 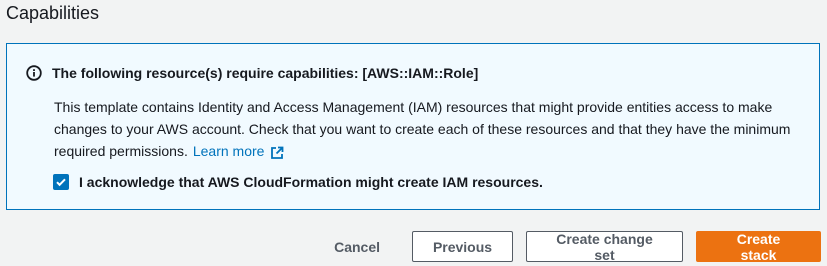 What do you see at coordinates (53, 13) in the screenshot?
I see `section-title: Capabilities` at bounding box center [53, 13].